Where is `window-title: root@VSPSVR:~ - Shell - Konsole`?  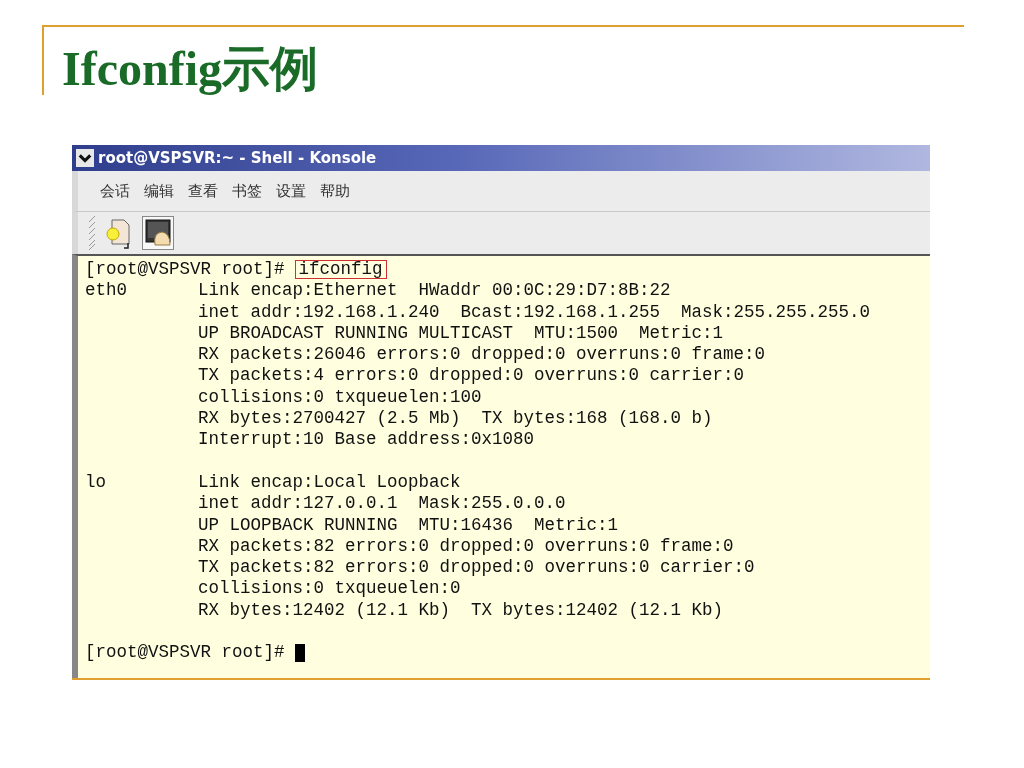 window-title: root@VSPSVR:~ - Shell - Konsole is located at coordinates (237, 158).